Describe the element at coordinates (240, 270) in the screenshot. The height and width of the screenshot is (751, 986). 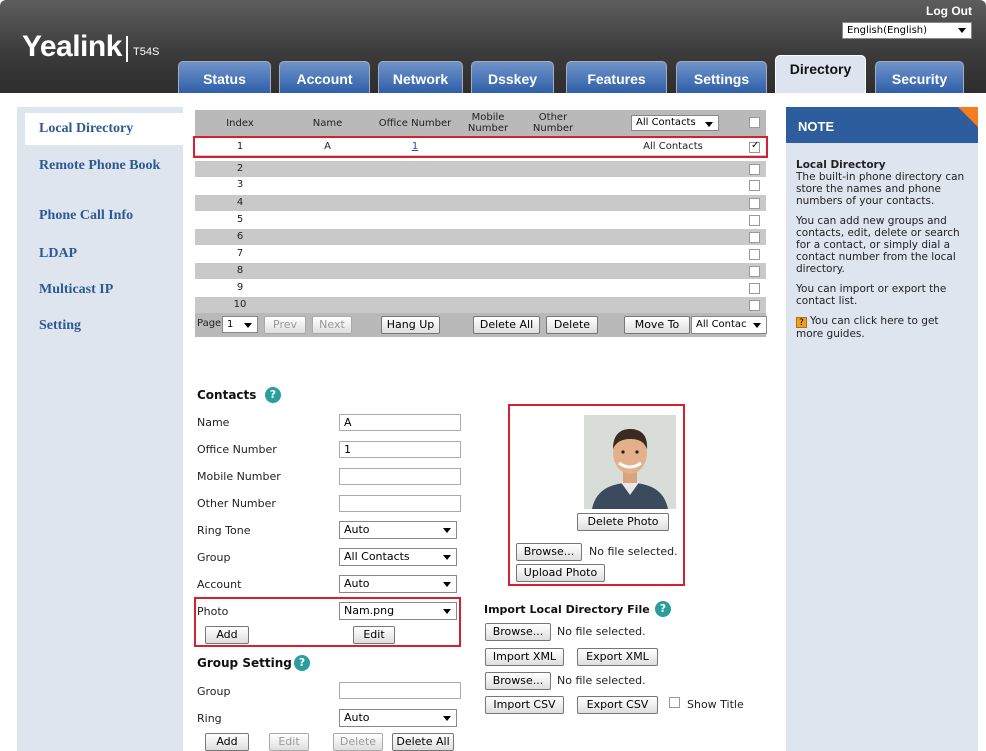
I see `row-index: 8` at that location.